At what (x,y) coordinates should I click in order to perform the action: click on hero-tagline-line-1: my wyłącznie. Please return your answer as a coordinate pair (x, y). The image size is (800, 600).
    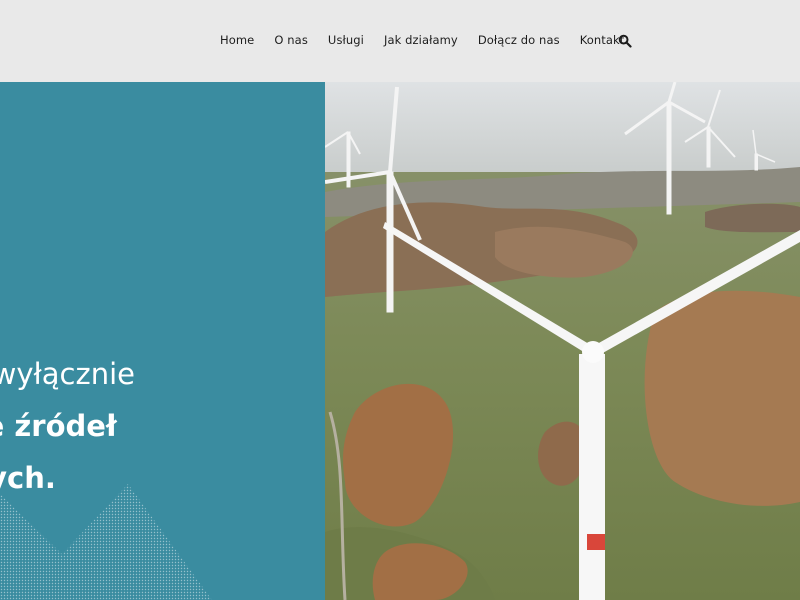
    Looking at the image, I should click on (67, 374).